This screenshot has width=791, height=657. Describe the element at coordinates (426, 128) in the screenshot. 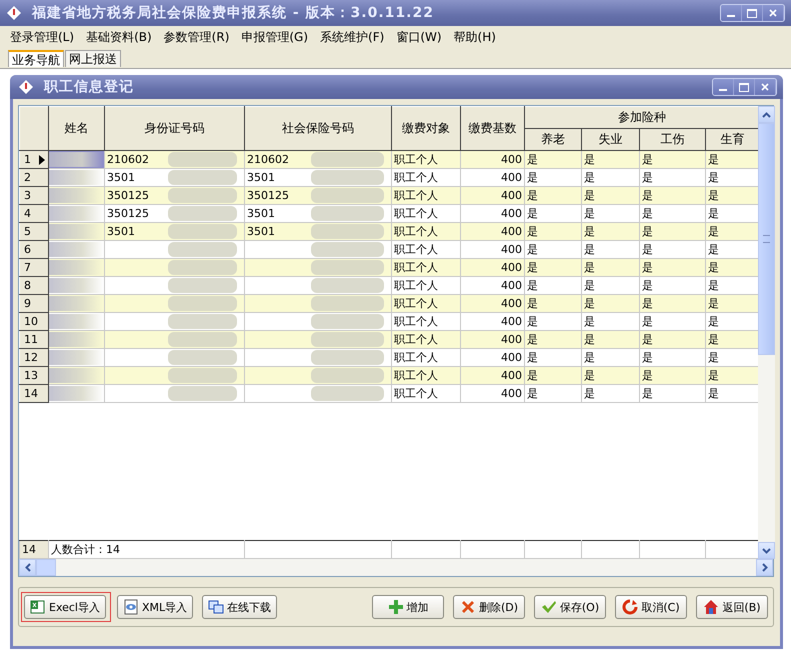

I see `column-header: 缴费对象` at that location.